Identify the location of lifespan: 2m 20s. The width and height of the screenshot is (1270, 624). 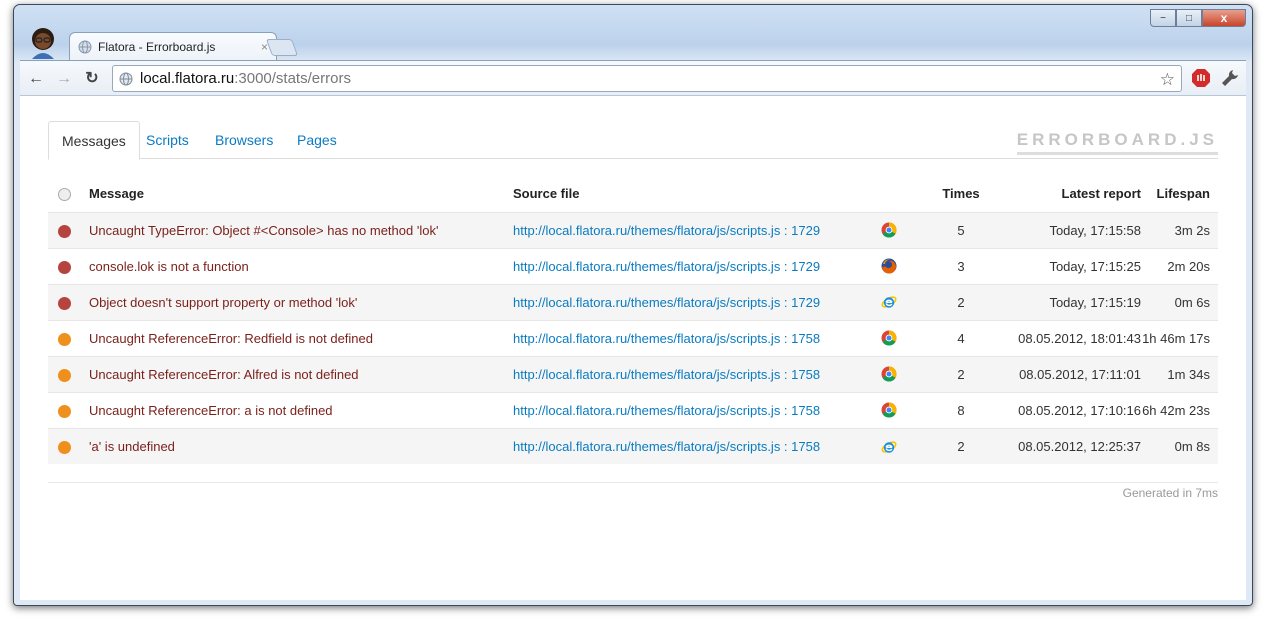
(1188, 266).